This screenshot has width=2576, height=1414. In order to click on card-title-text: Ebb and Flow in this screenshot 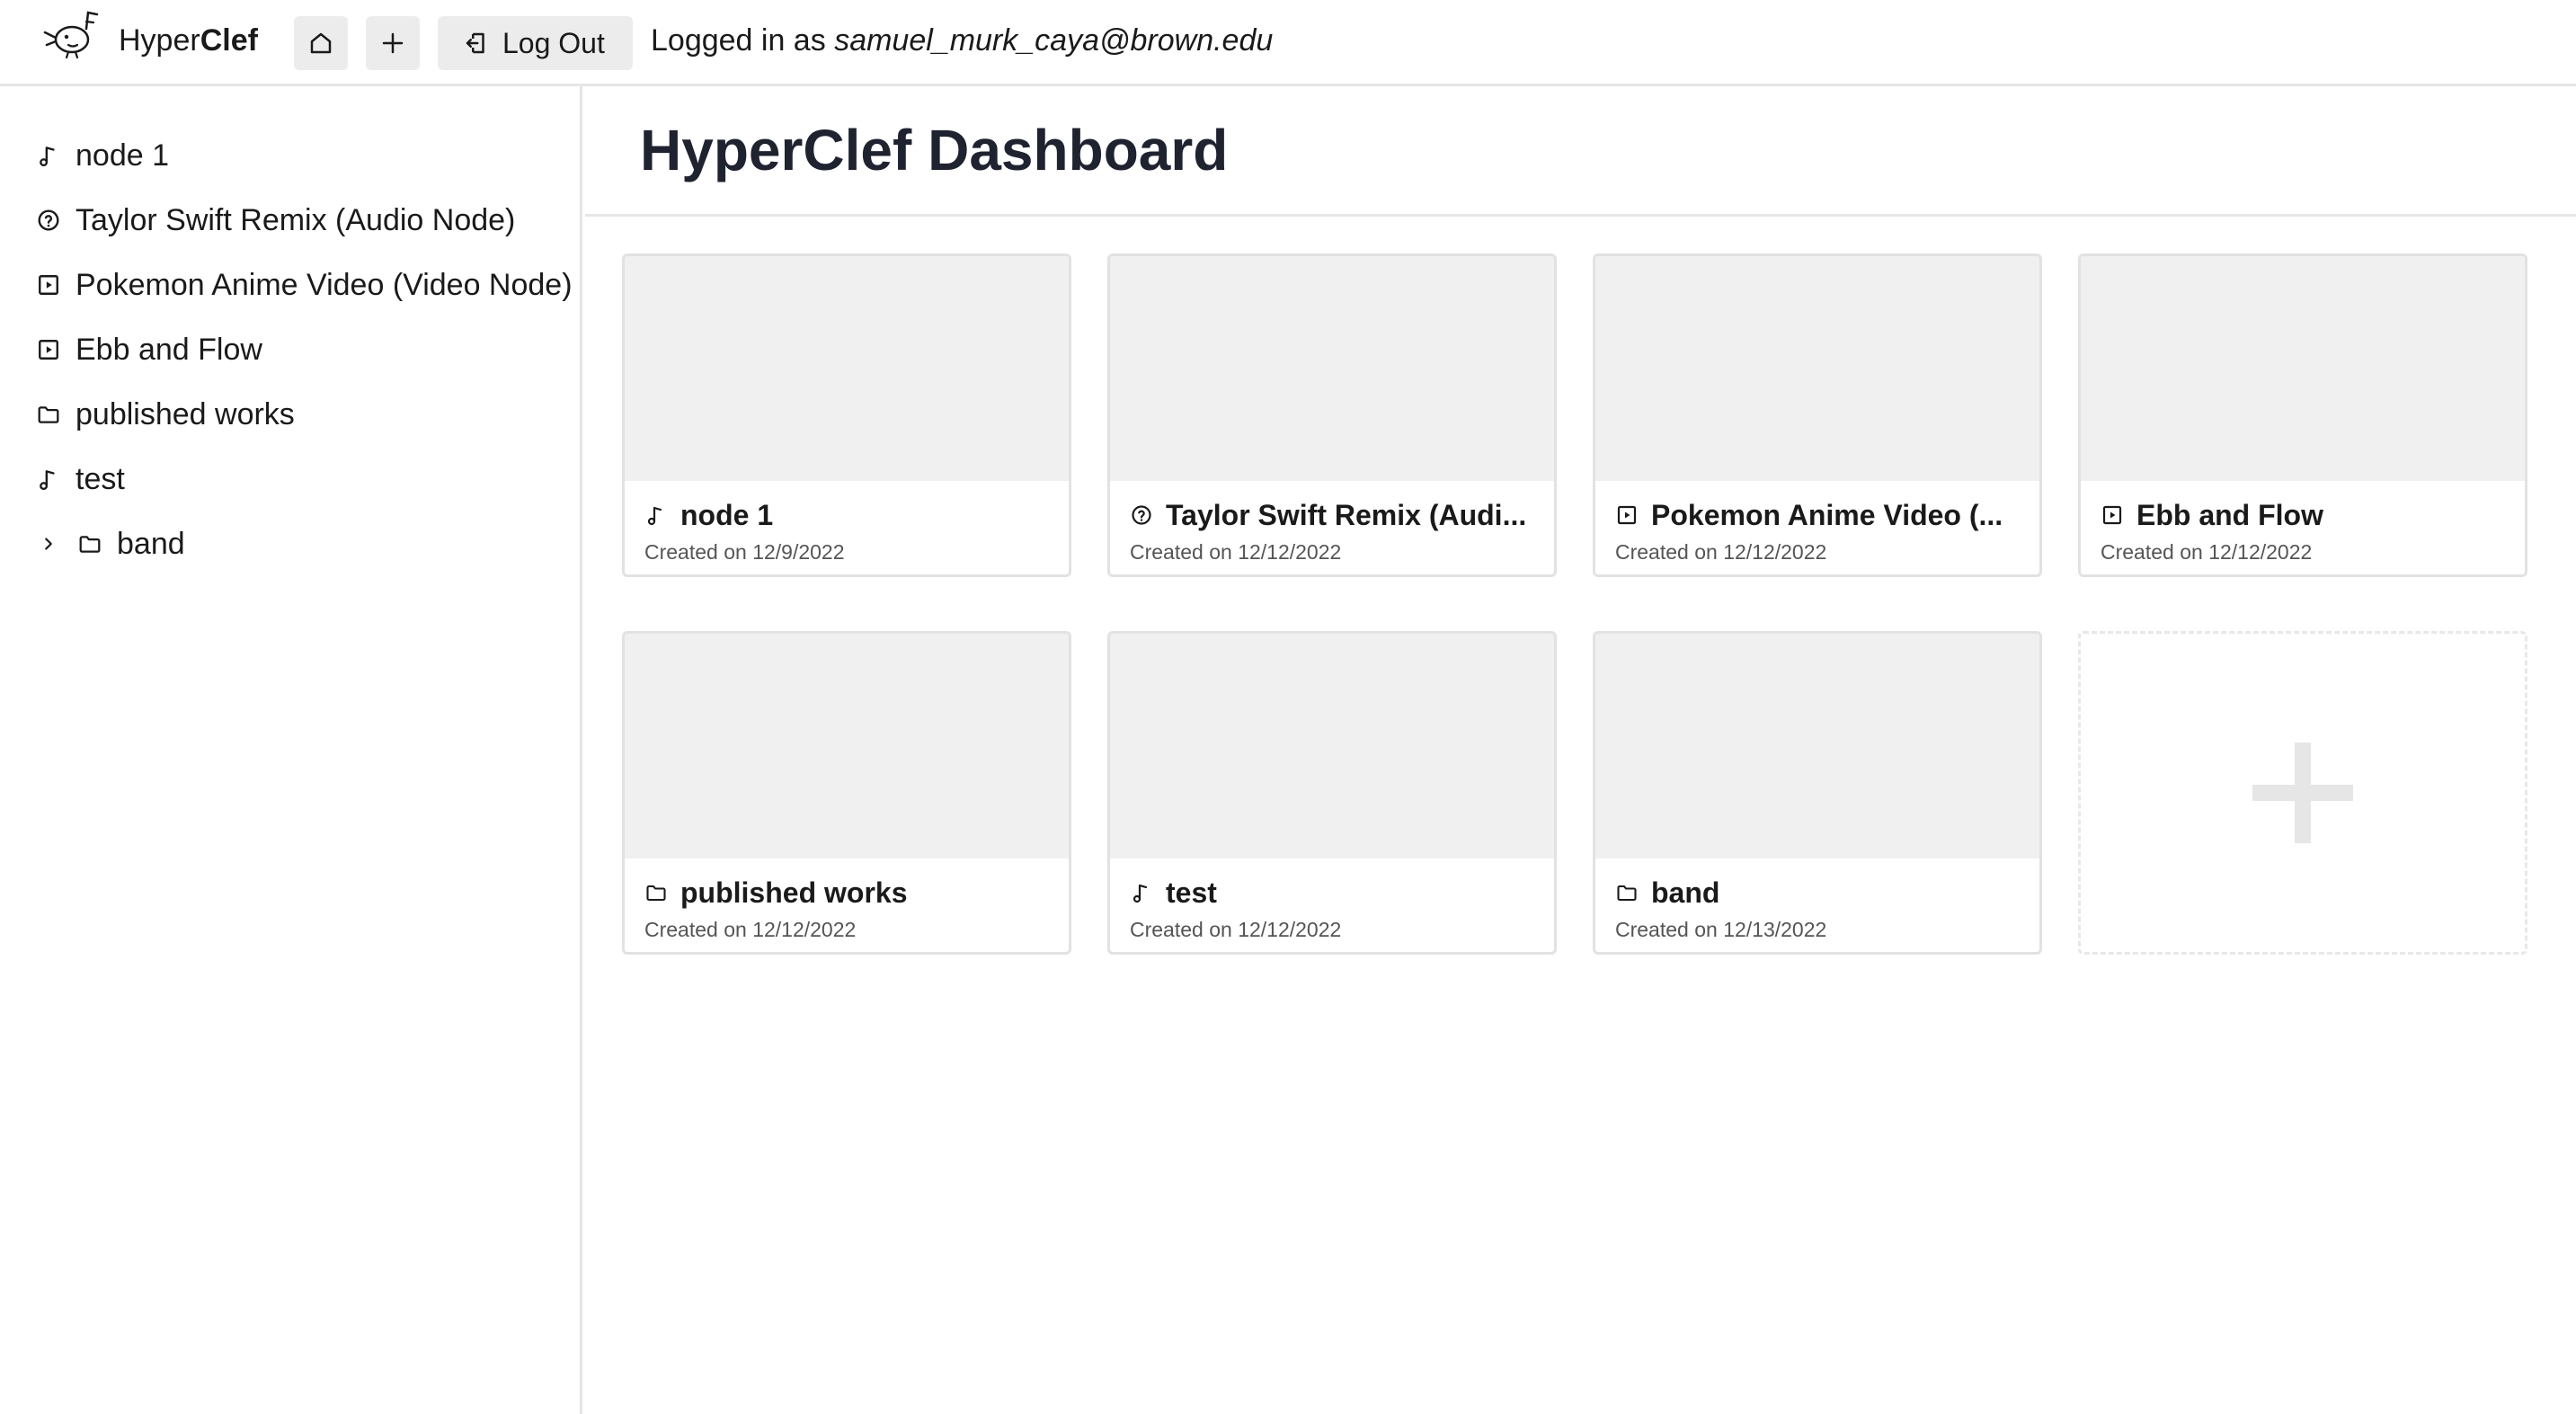, I will do `click(2229, 514)`.